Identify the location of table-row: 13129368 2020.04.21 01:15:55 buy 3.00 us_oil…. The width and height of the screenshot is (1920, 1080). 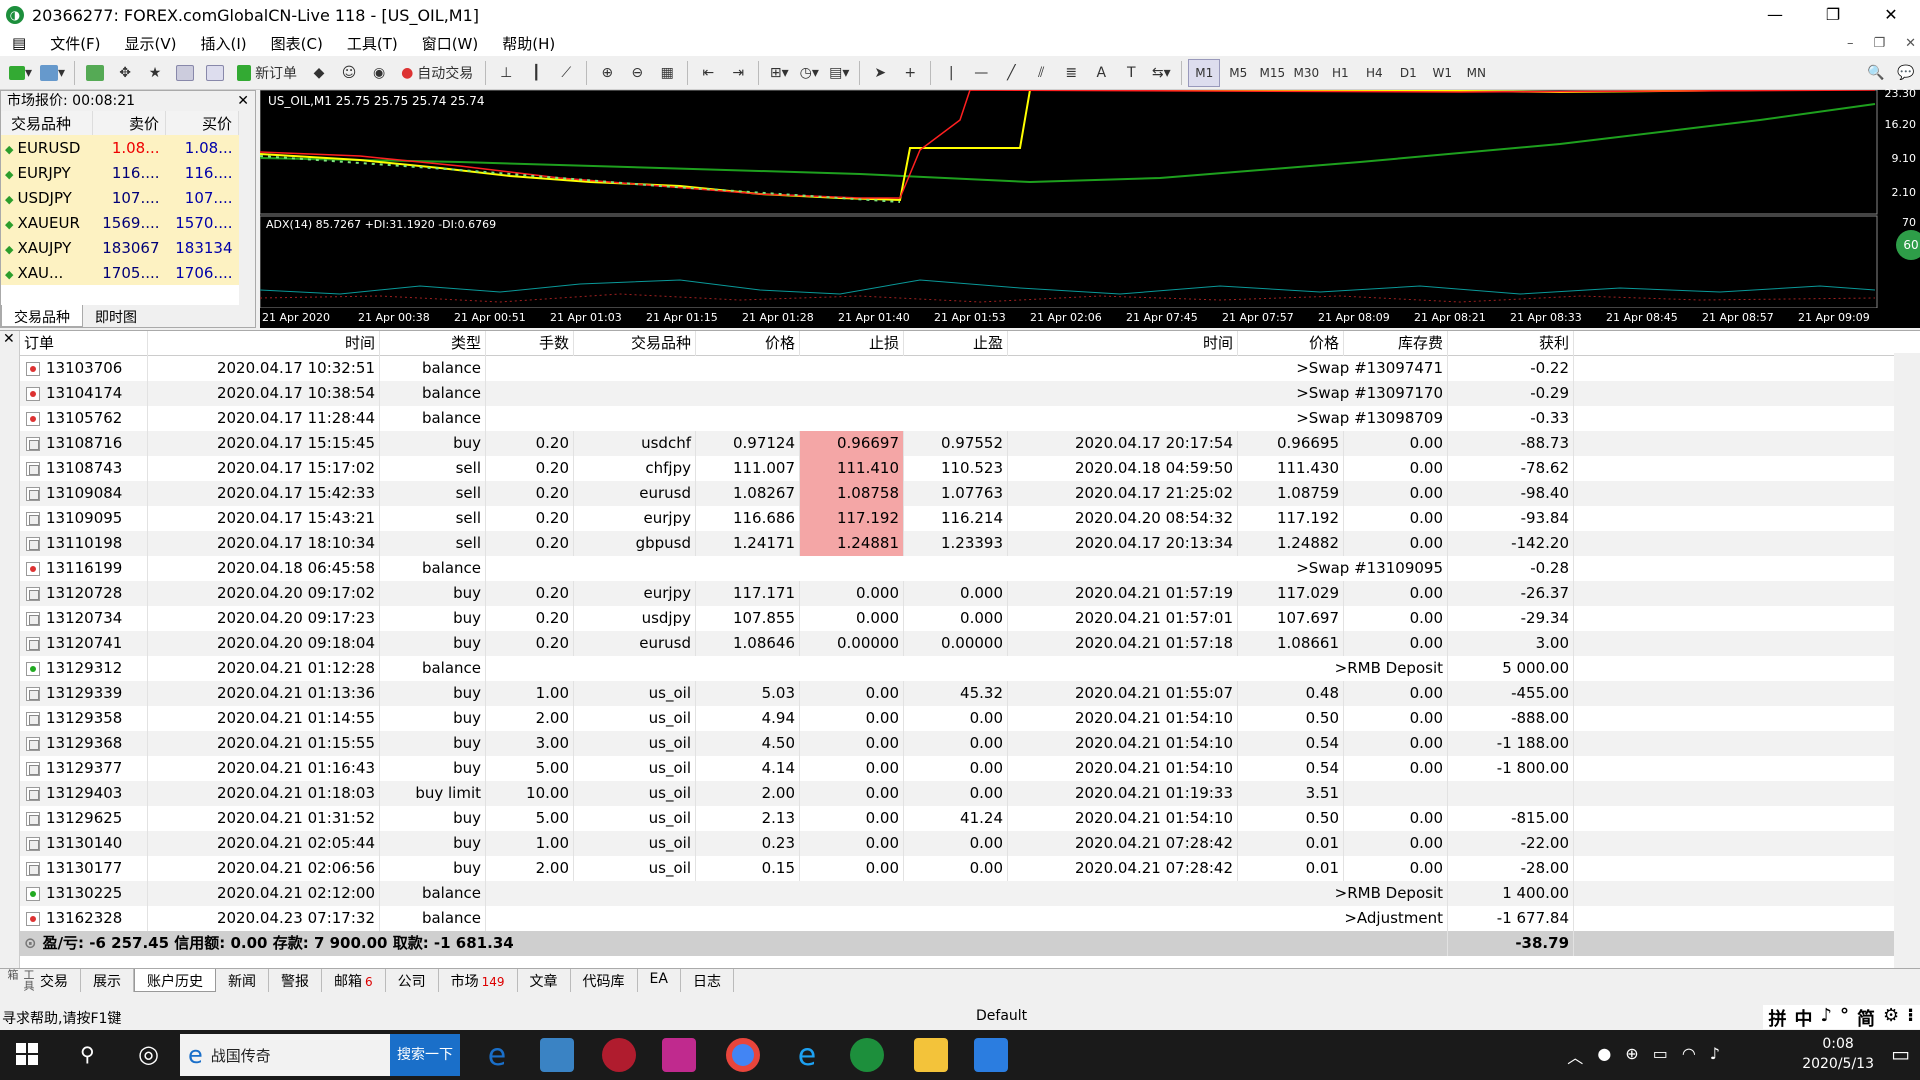
(957, 743).